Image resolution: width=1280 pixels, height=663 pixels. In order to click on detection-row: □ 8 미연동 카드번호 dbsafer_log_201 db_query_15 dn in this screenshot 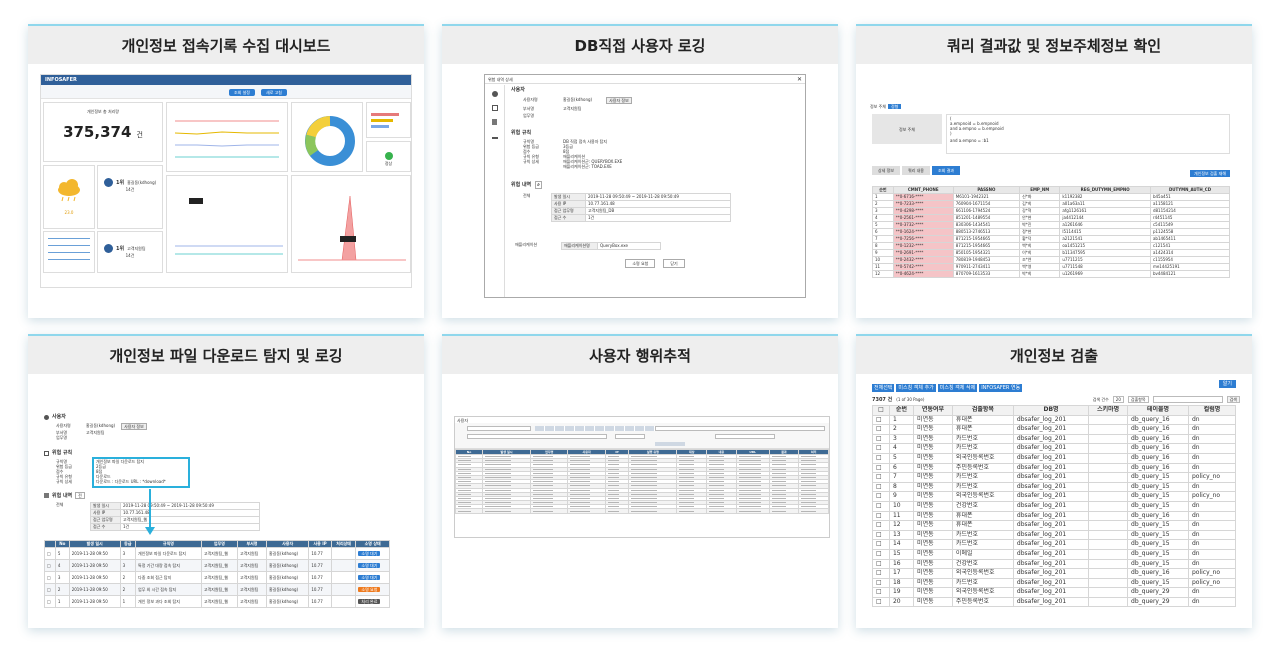, I will do `click(1054, 487)`.